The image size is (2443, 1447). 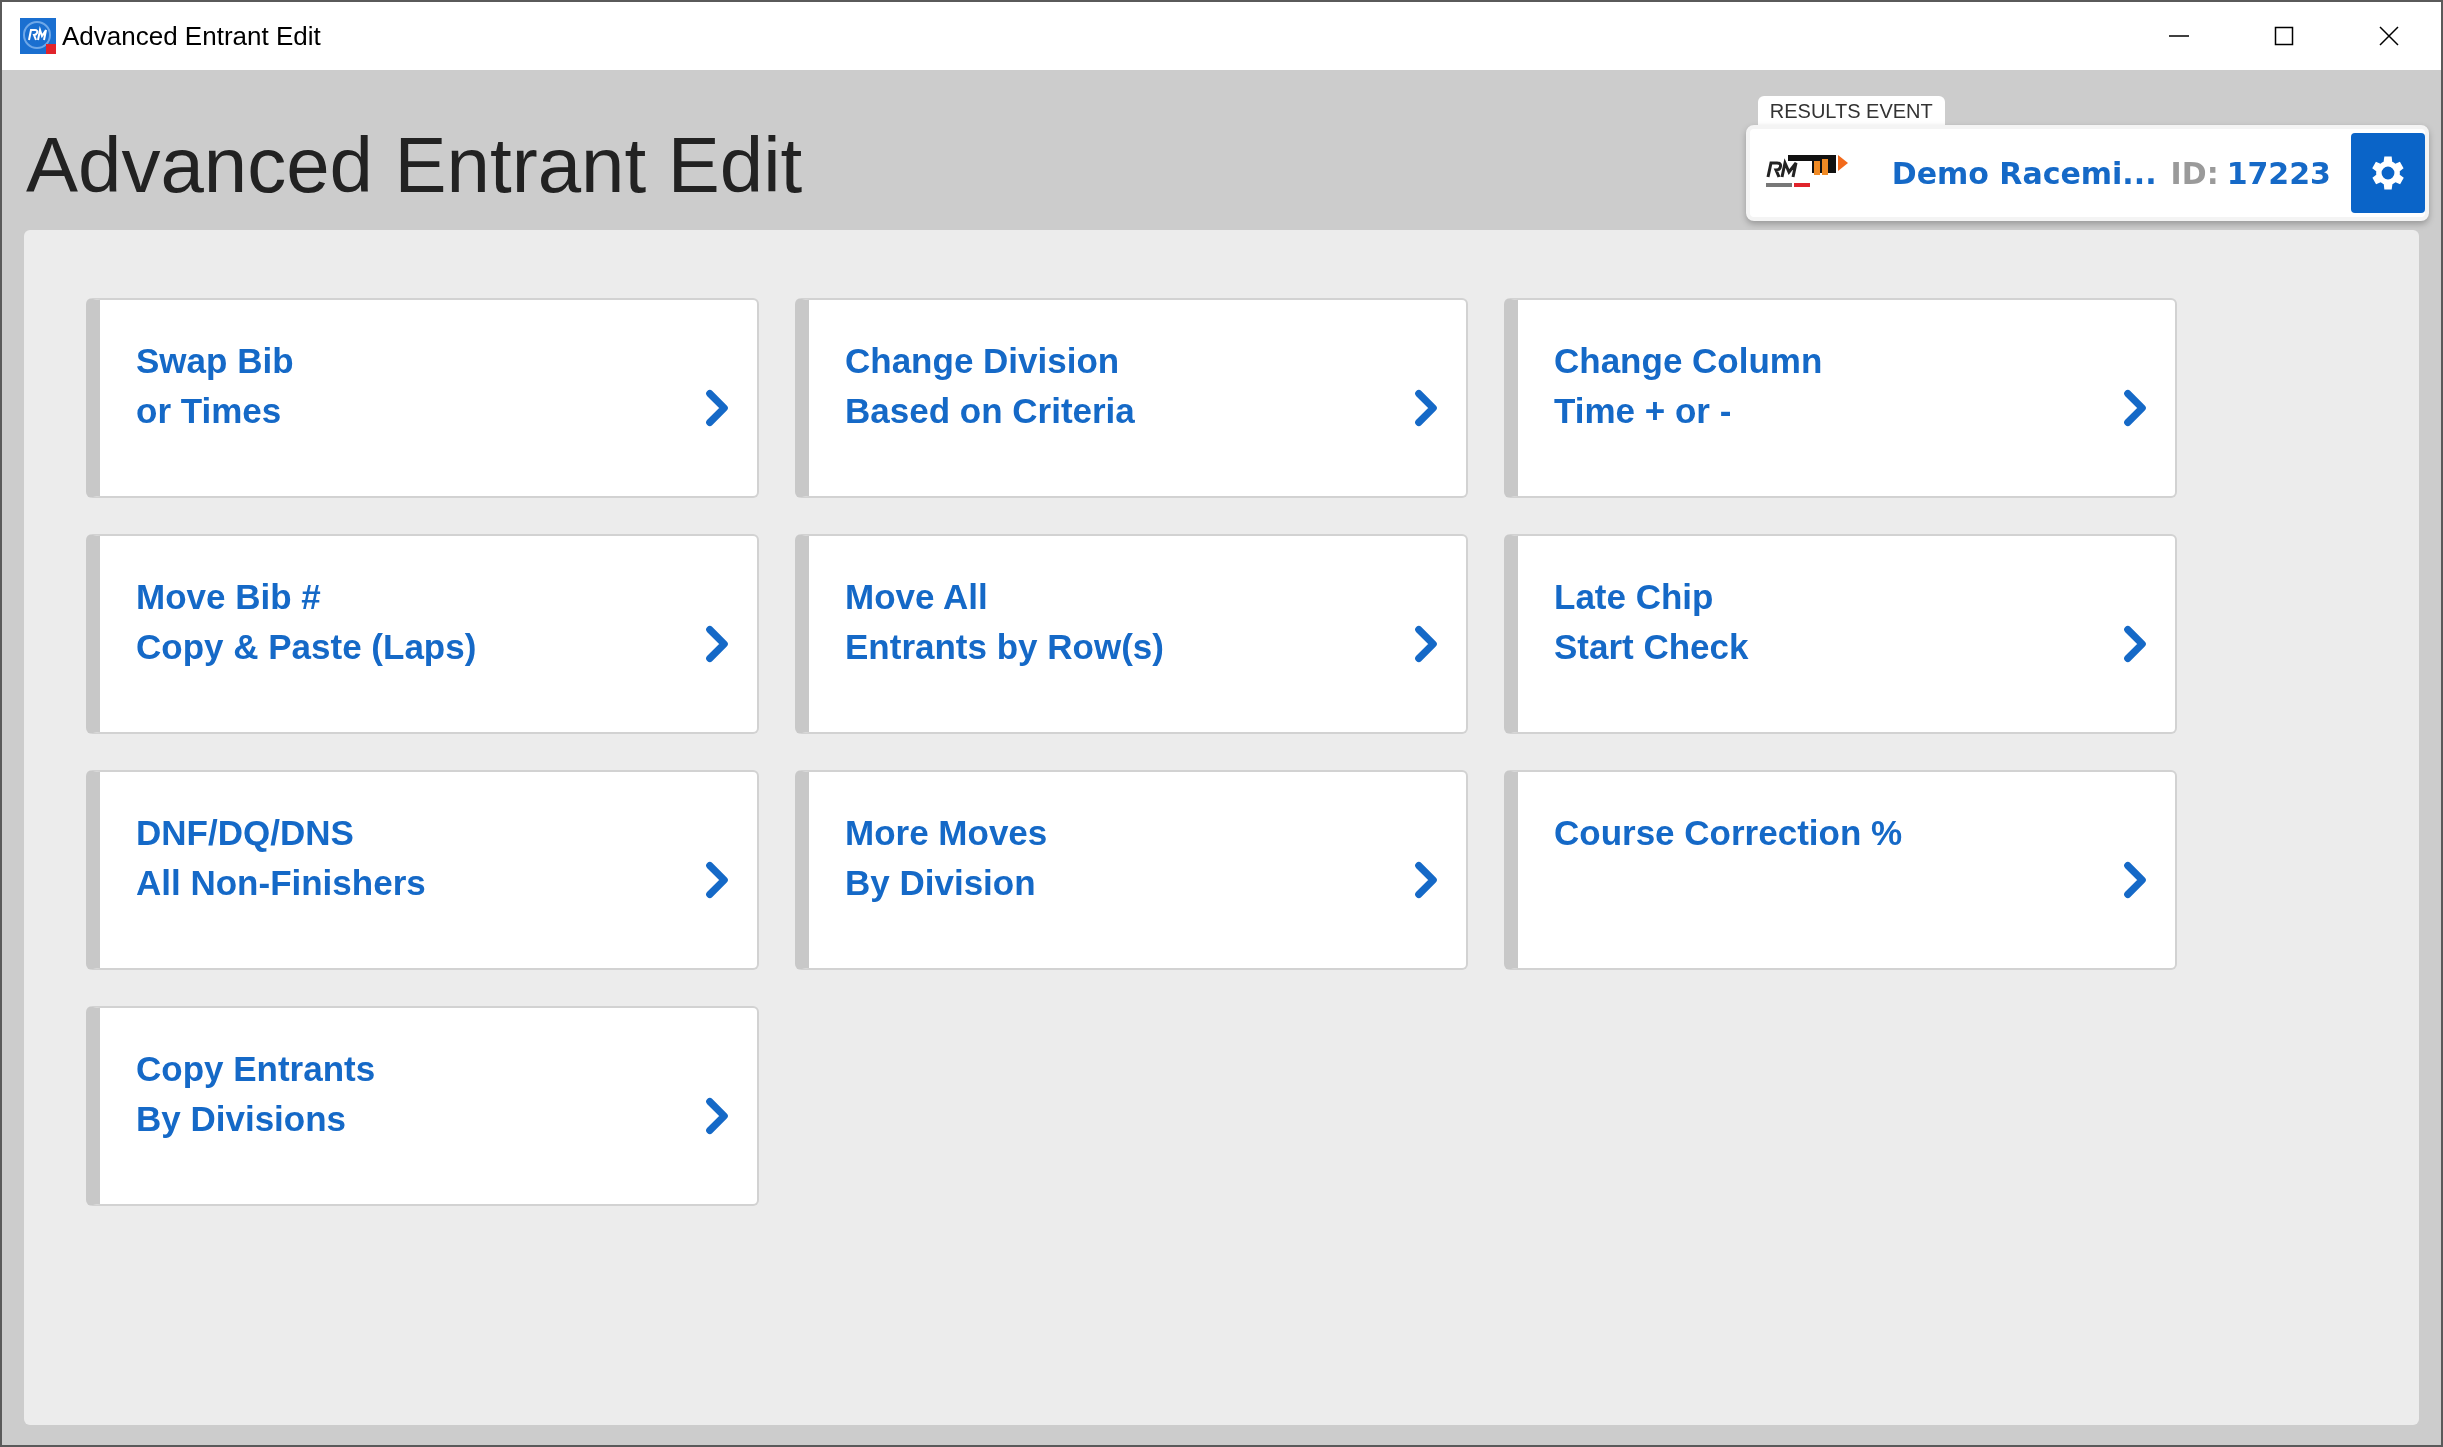 What do you see at coordinates (191, 36) in the screenshot?
I see `window-title: Advanced Entrant Edit` at bounding box center [191, 36].